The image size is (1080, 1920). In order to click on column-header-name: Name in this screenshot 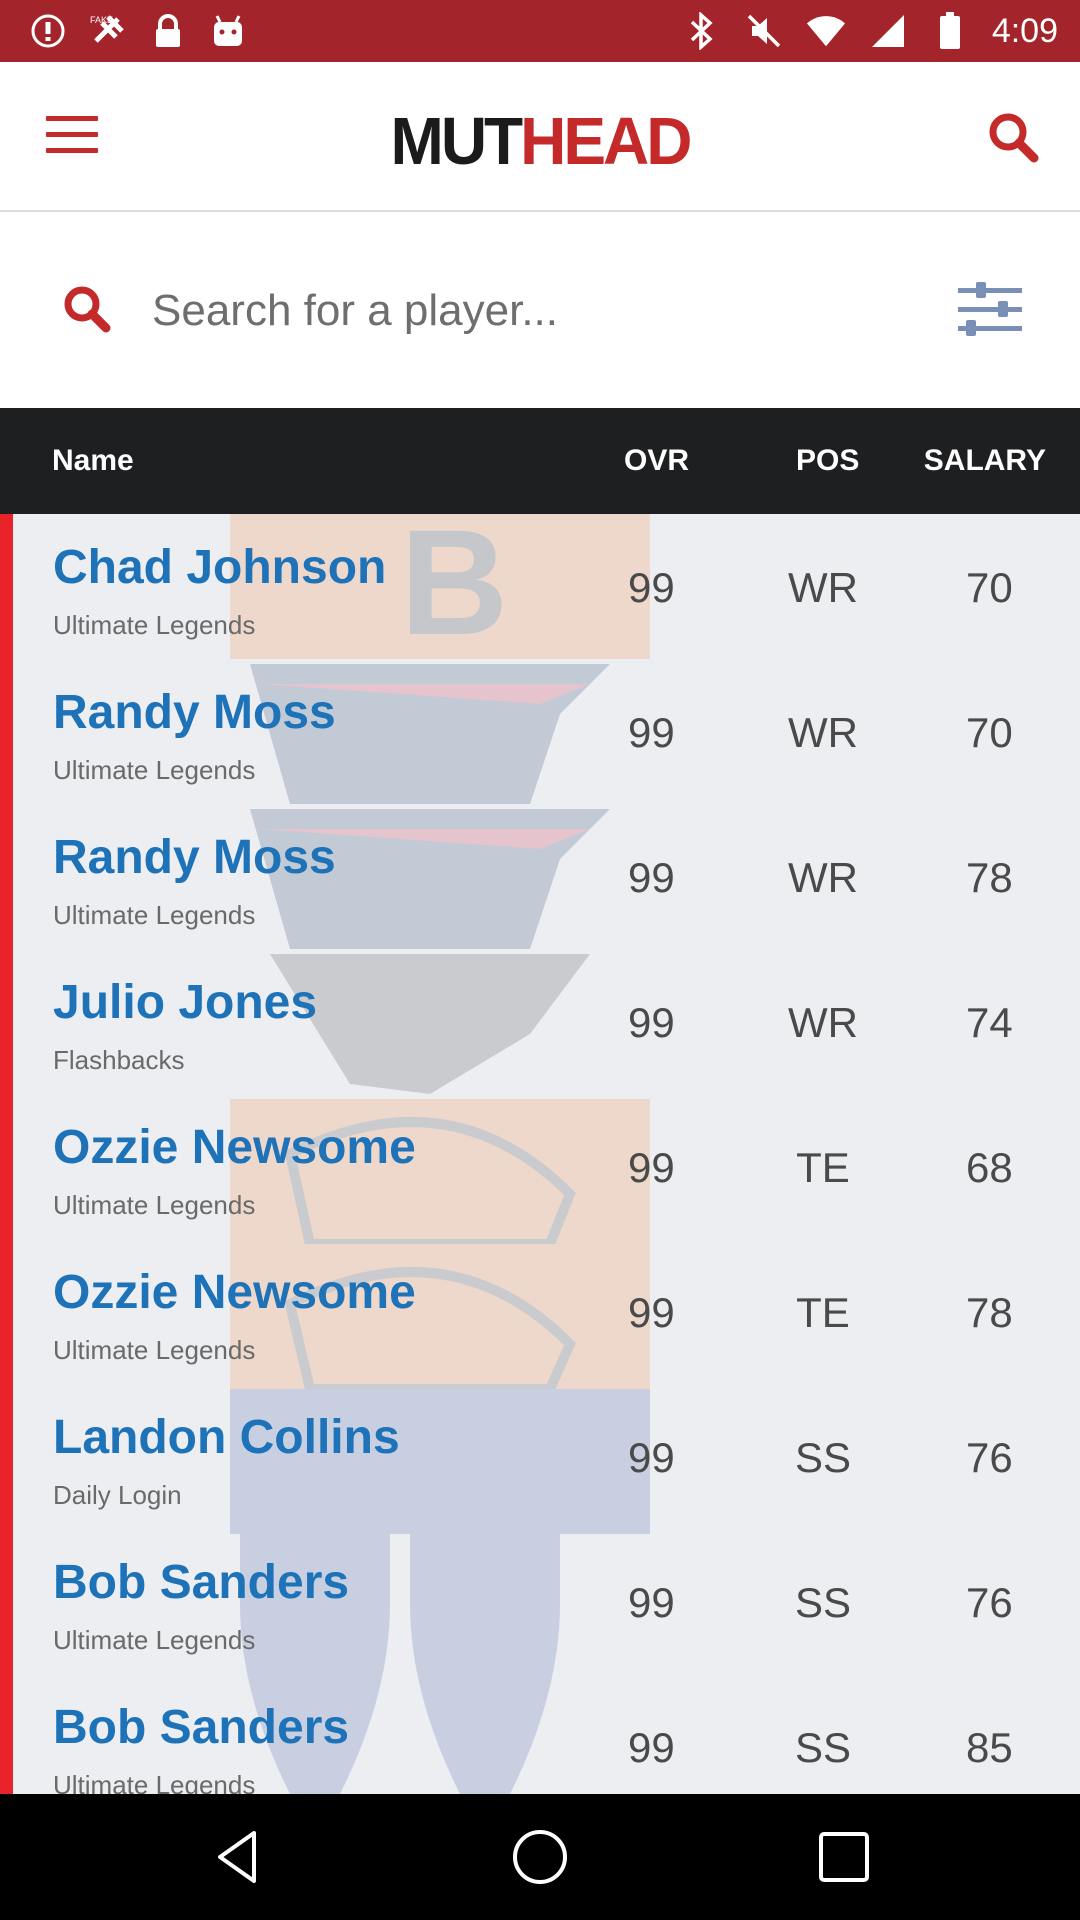, I will do `click(93, 461)`.